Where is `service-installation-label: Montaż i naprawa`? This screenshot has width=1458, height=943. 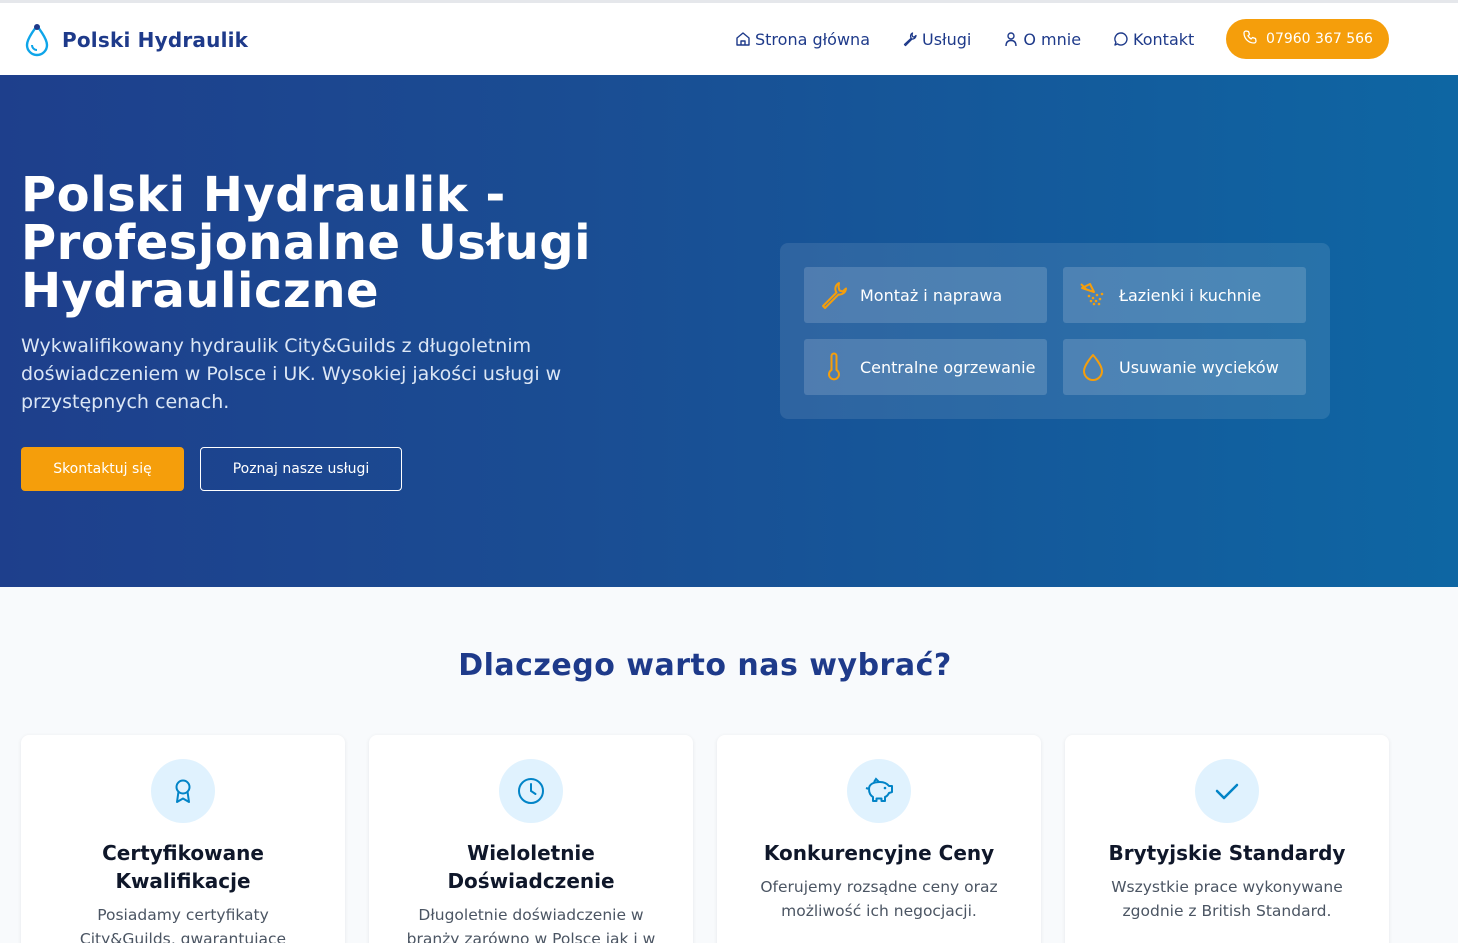 service-installation-label: Montaż i naprawa is located at coordinates (931, 295).